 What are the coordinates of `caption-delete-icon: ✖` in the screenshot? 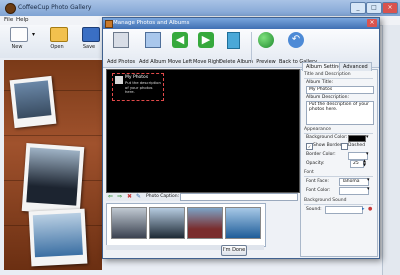 It's located at (130, 197).